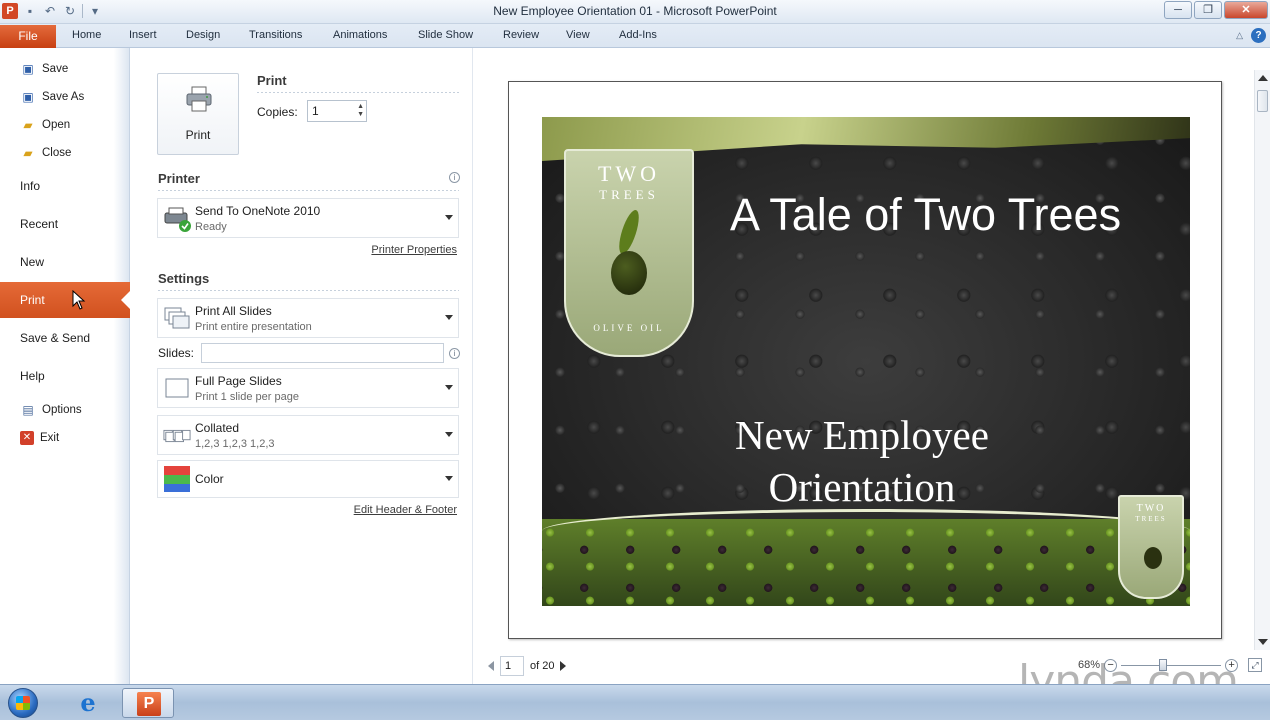  Describe the element at coordinates (308, 388) in the screenshot. I see `layout-dropdown: Full Page Slides Print 1 slide per page` at that location.